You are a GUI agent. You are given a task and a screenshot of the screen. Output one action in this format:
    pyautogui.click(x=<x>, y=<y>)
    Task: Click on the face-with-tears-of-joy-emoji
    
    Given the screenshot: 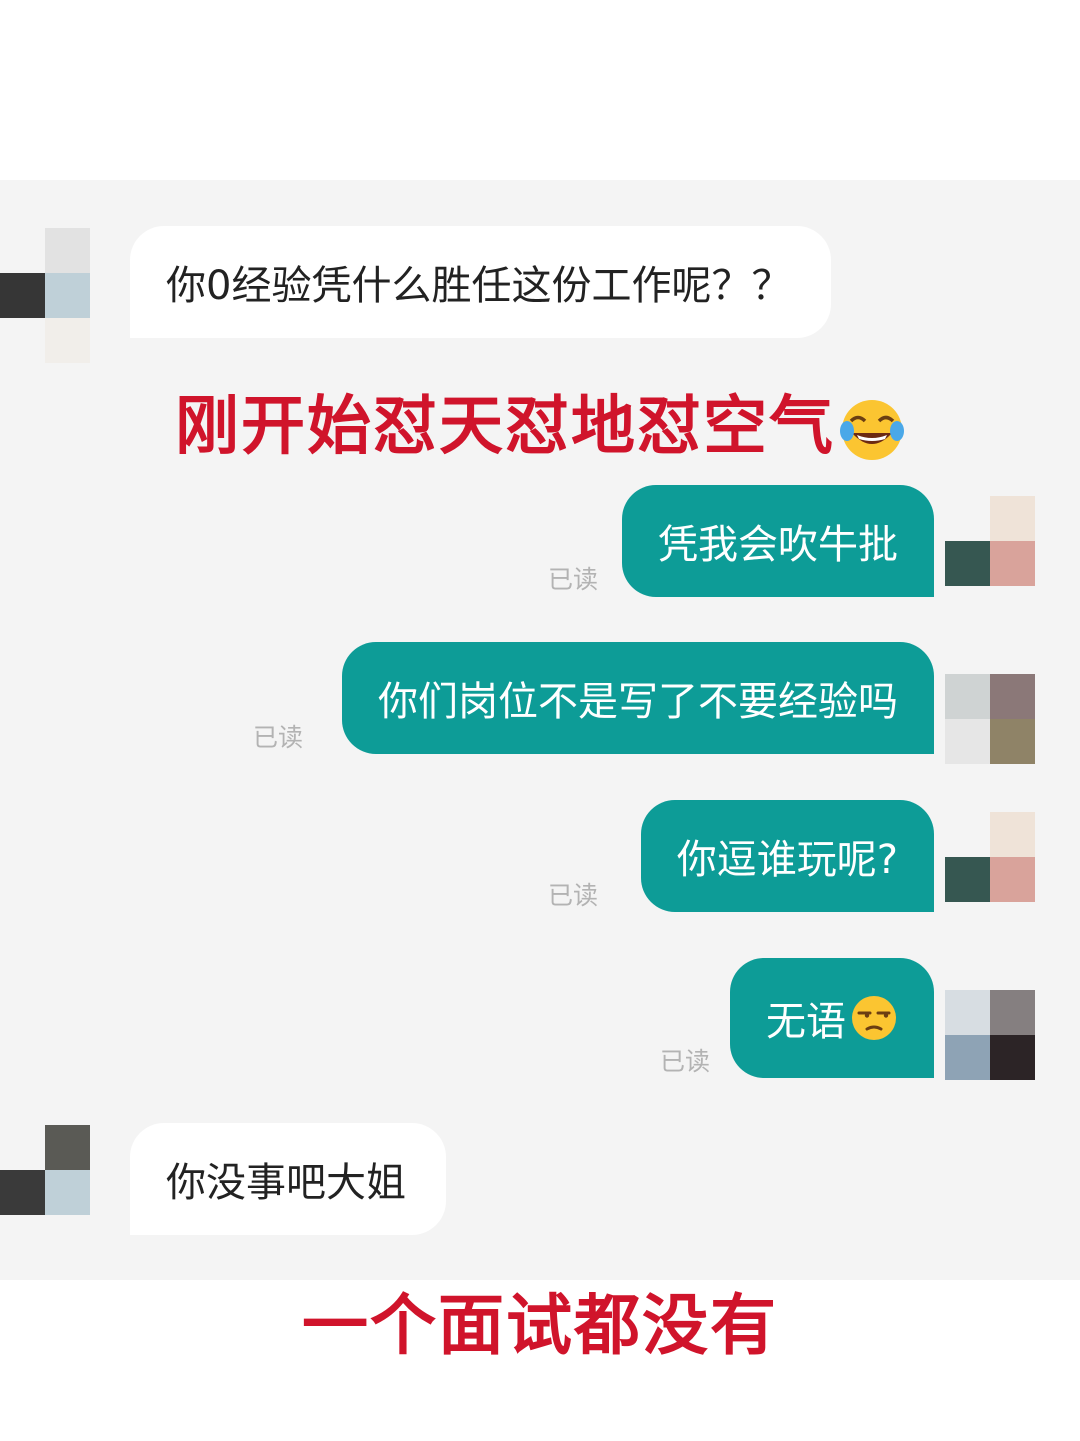 What is the action you would take?
    pyautogui.click(x=872, y=430)
    